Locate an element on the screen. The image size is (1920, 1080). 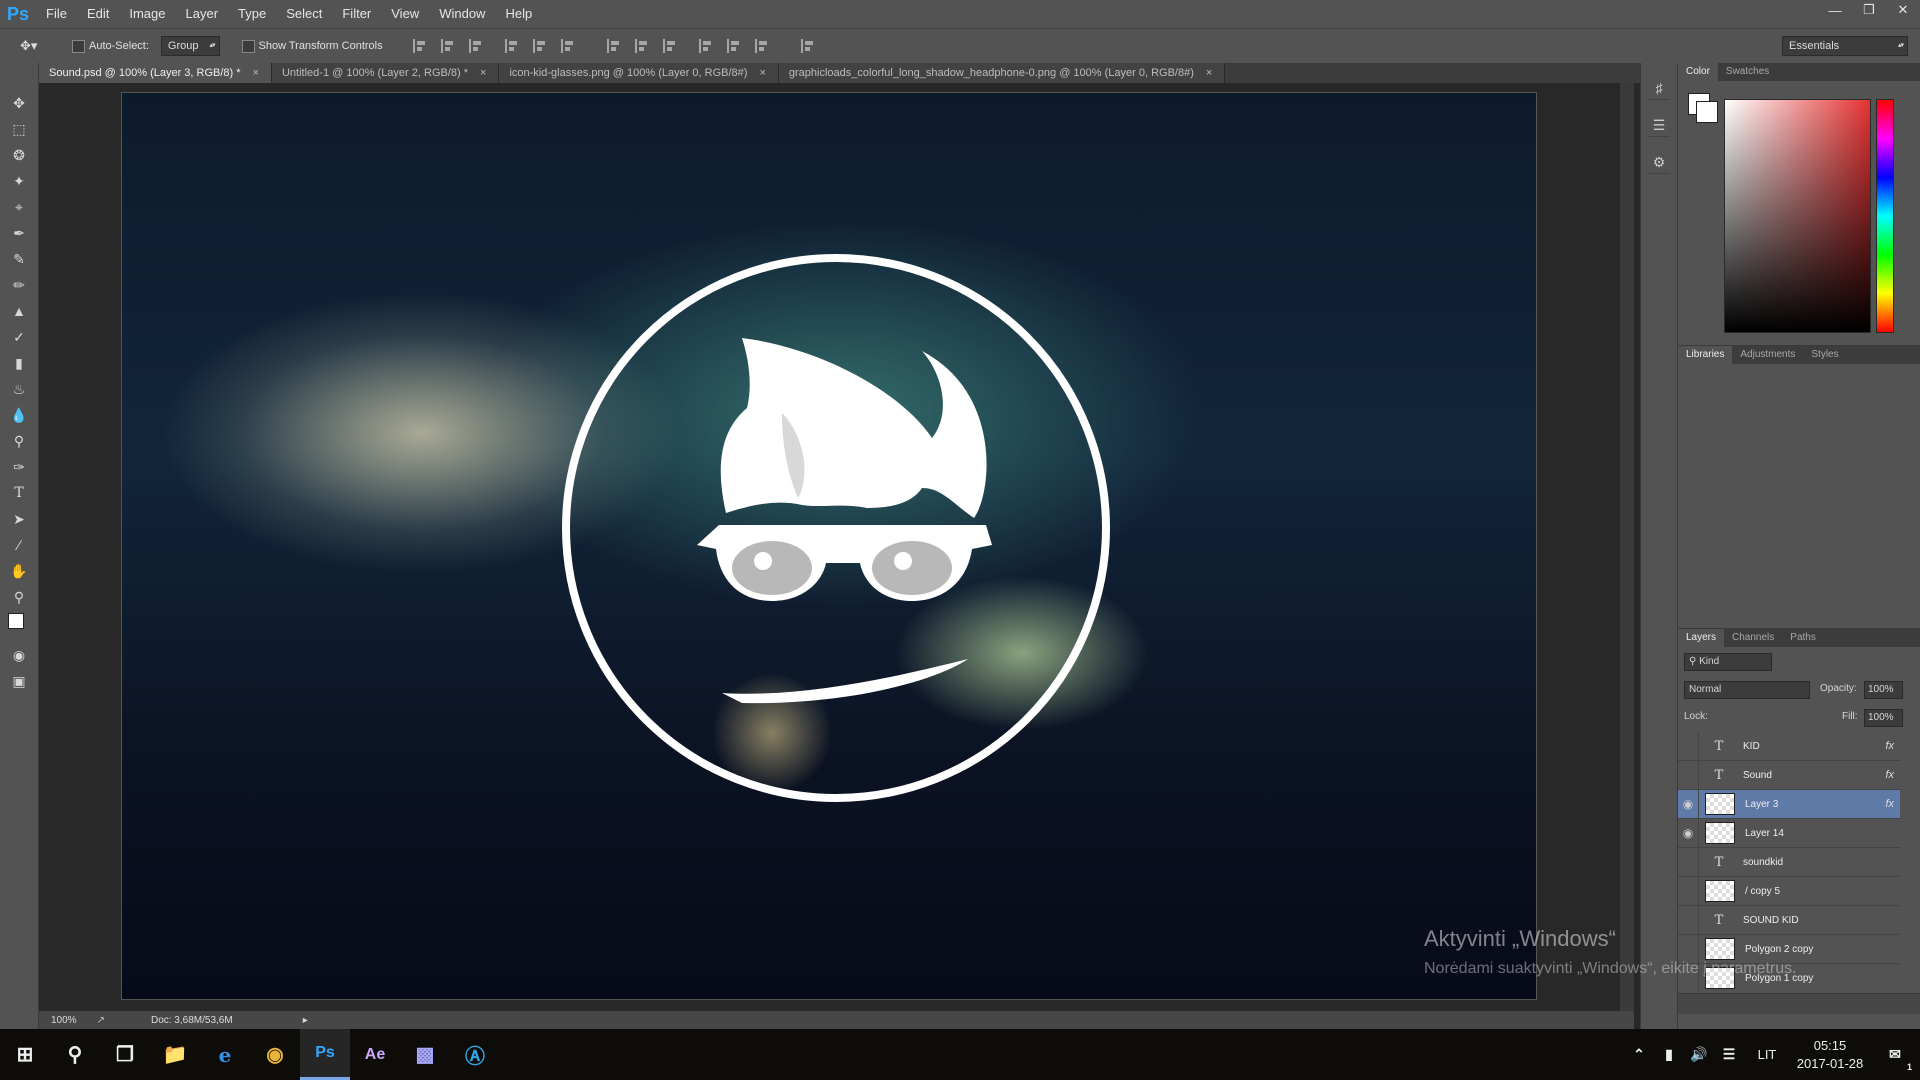
fill-input: 100% is located at coordinates (1883, 718).